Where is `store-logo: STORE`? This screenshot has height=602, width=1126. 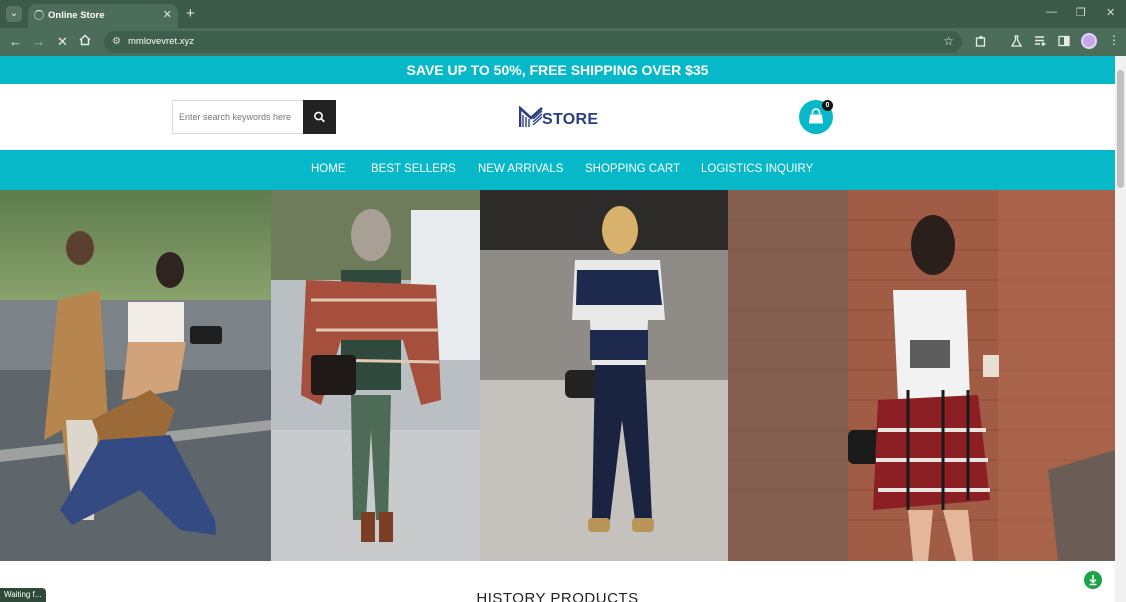
store-logo: STORE is located at coordinates (559, 118).